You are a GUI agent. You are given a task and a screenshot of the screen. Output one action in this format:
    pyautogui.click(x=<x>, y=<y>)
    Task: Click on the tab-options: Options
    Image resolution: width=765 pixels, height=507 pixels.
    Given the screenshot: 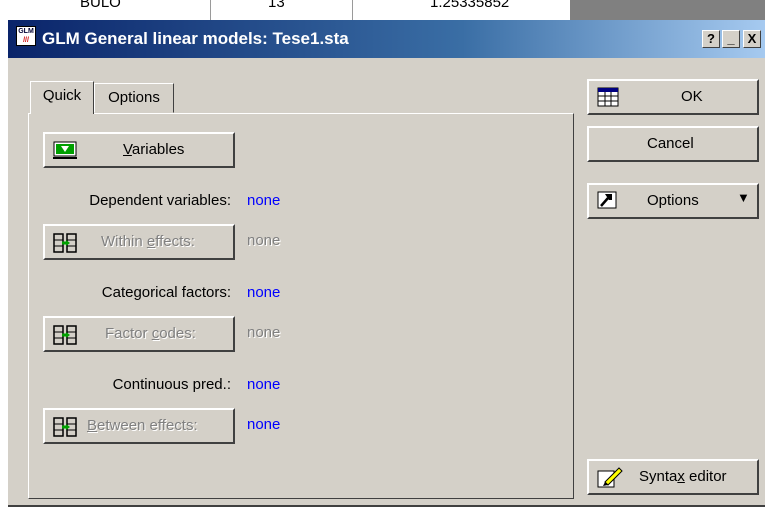 What is the action you would take?
    pyautogui.click(x=134, y=98)
    